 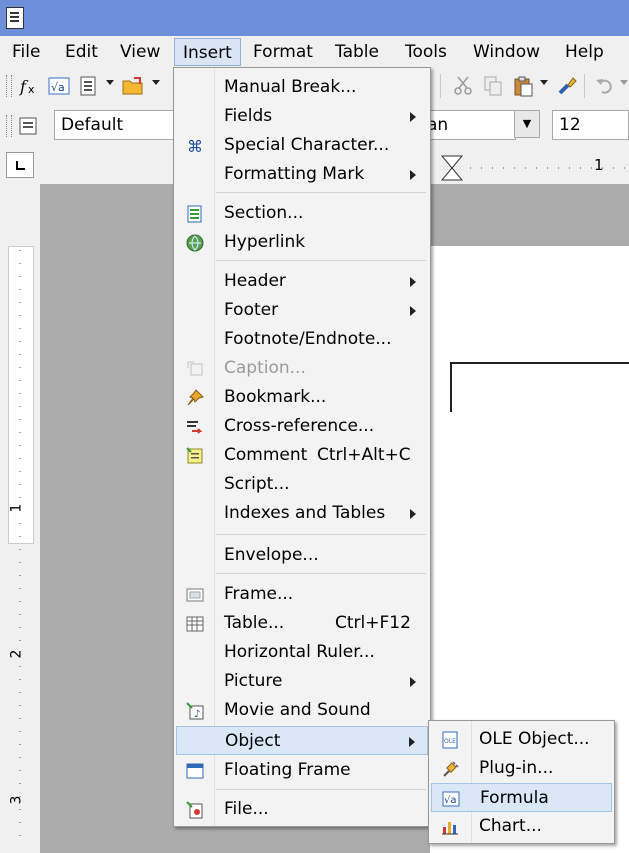 I want to click on toolbar-separator, so click(x=440, y=86).